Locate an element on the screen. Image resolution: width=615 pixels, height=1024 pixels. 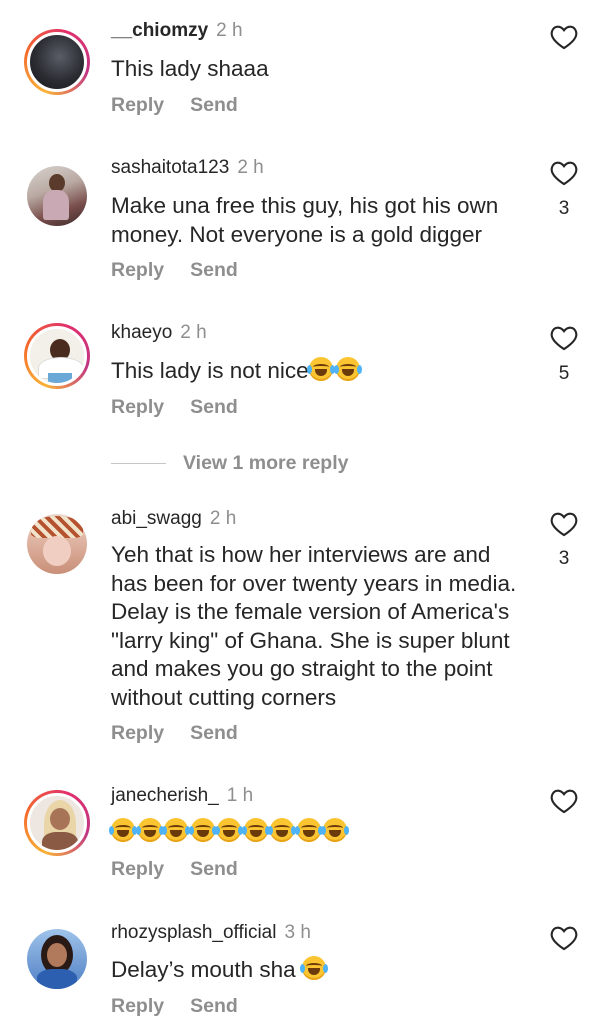
comment-username: khaeyo is located at coordinates (141, 332).